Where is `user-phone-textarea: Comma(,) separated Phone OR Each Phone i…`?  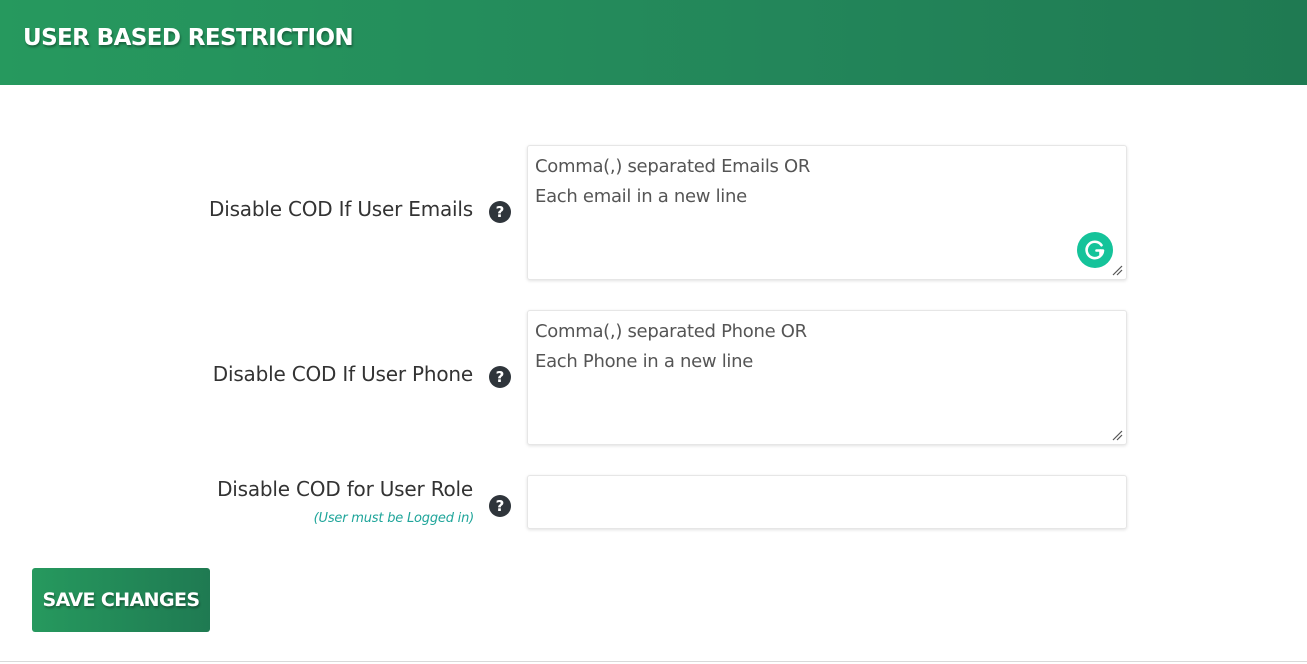
user-phone-textarea: Comma(,) separated Phone OR Each Phone i… is located at coordinates (827, 377).